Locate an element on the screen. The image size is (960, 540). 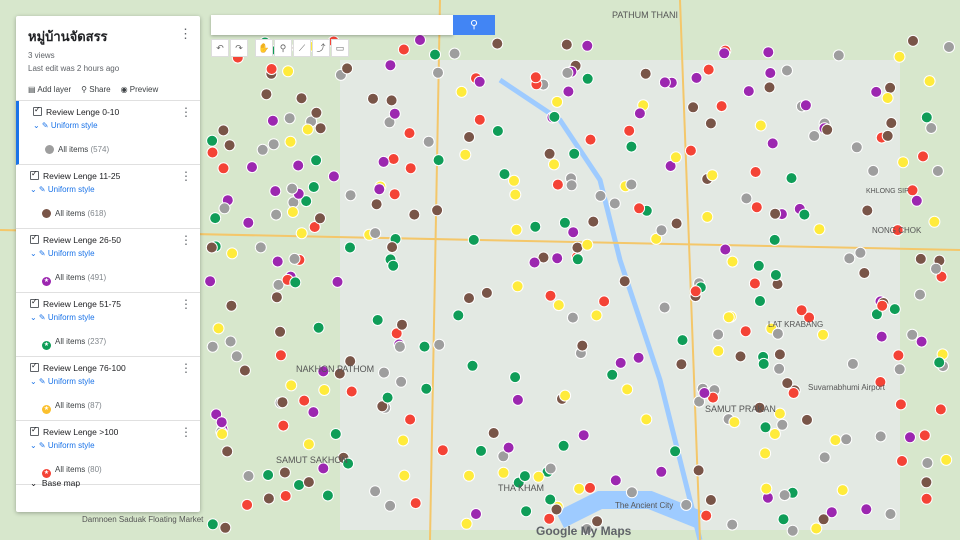
layer-items-link: All items (618) is located at coordinates (74, 213).